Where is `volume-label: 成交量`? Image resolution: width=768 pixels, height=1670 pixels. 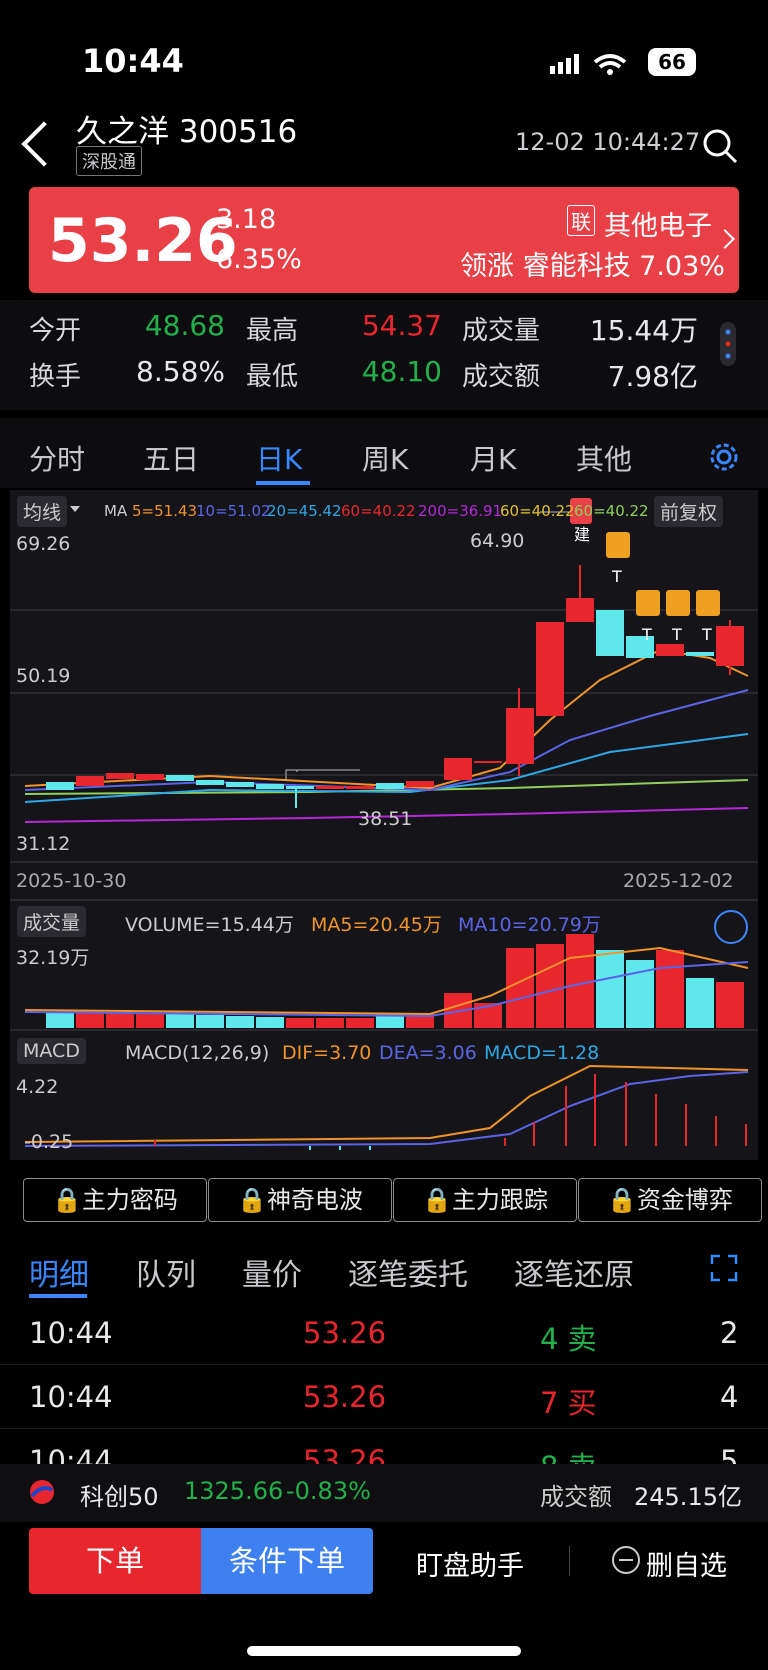 volume-label: 成交量 is located at coordinates (501, 331).